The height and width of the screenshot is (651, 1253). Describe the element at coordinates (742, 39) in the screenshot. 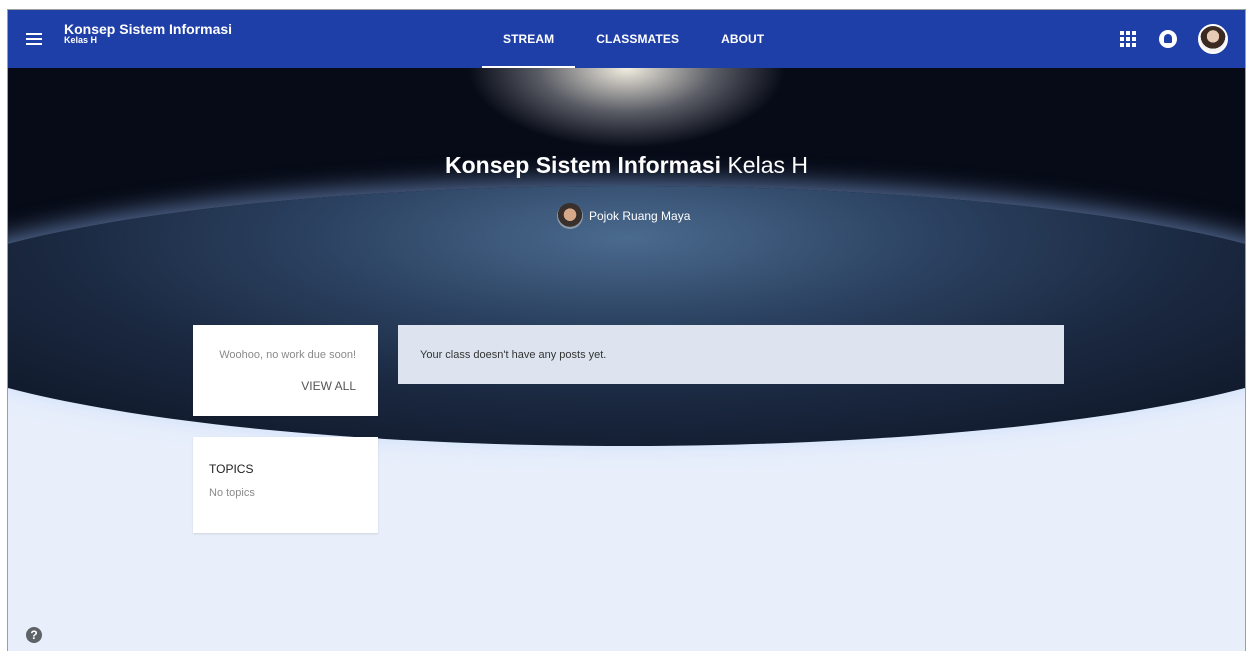

I see `tab-about: ABOUT` at that location.